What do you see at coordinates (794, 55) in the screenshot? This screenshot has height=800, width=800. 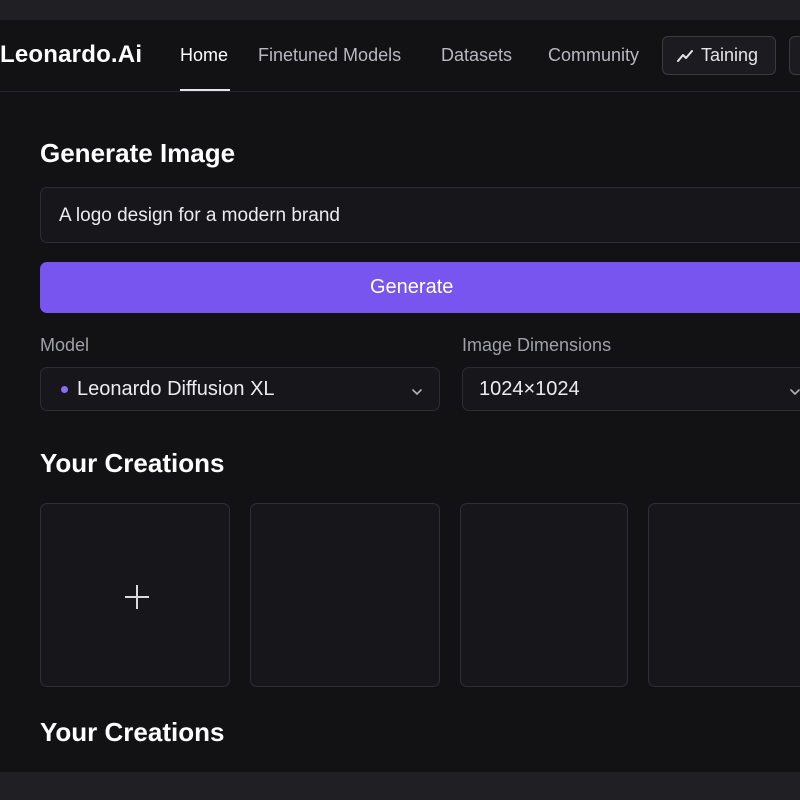 I see `overflow-button` at bounding box center [794, 55].